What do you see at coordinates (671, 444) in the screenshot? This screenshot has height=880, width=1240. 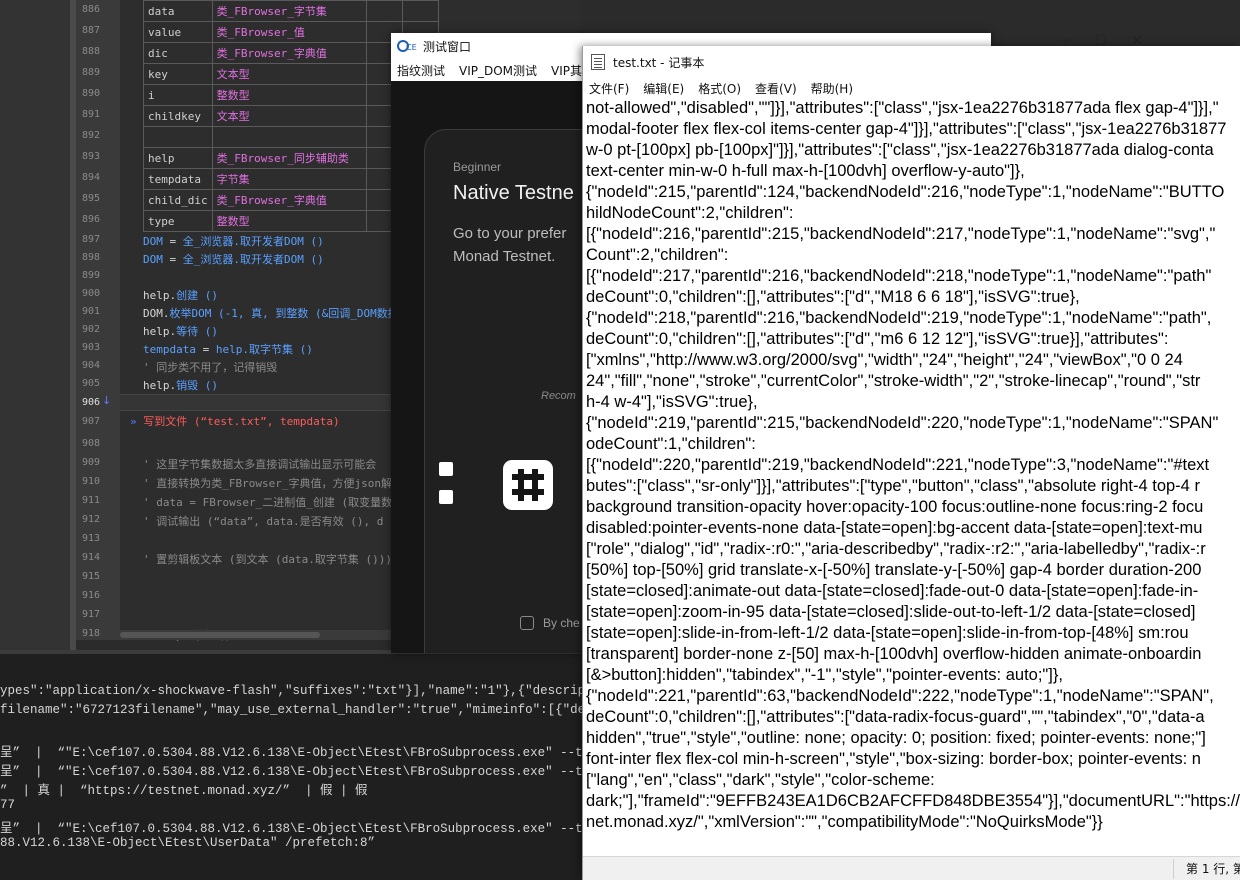 I see `notepad-text-line: odeCount":1,"children":` at bounding box center [671, 444].